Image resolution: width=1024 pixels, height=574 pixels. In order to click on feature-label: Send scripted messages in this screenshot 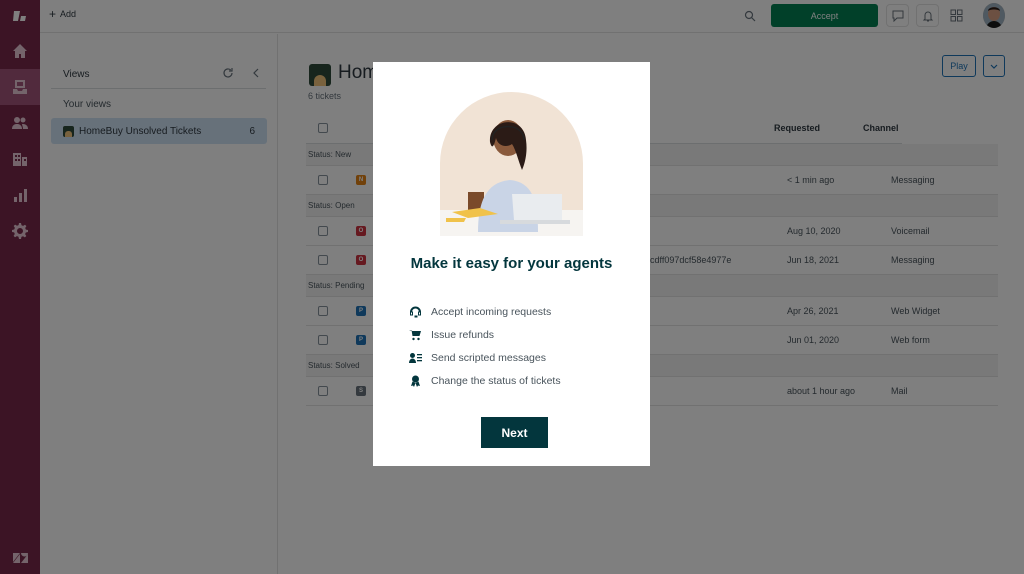, I will do `click(488, 357)`.